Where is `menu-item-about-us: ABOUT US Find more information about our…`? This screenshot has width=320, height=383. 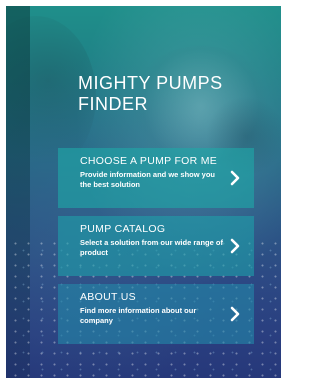 menu-item-about-us: ABOUT US Find more information about our… is located at coordinates (156, 314).